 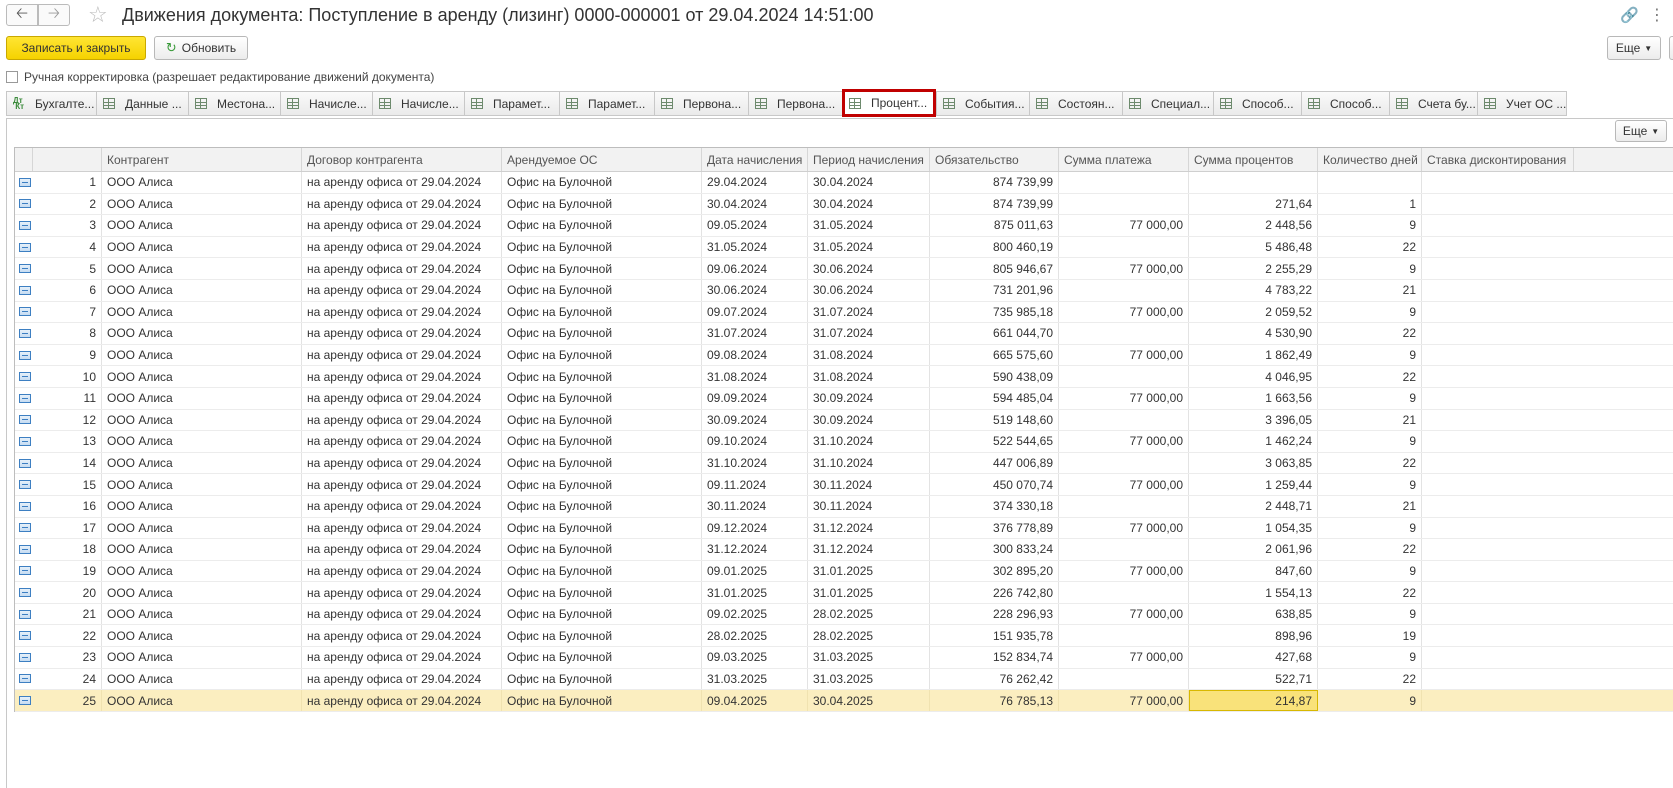 What do you see at coordinates (755, 159) in the screenshot?
I see `col-accrual-date-header: Дата начисления` at bounding box center [755, 159].